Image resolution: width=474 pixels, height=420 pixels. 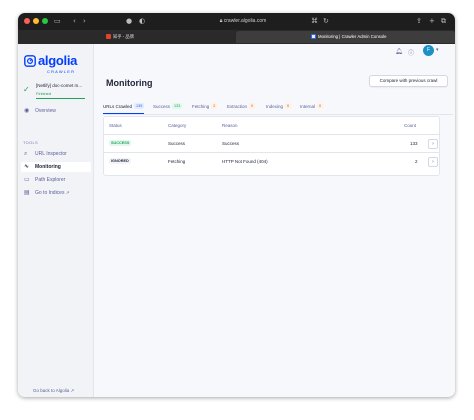 I want to click on sidebar-toggle-icon: ▭, so click(x=57, y=21).